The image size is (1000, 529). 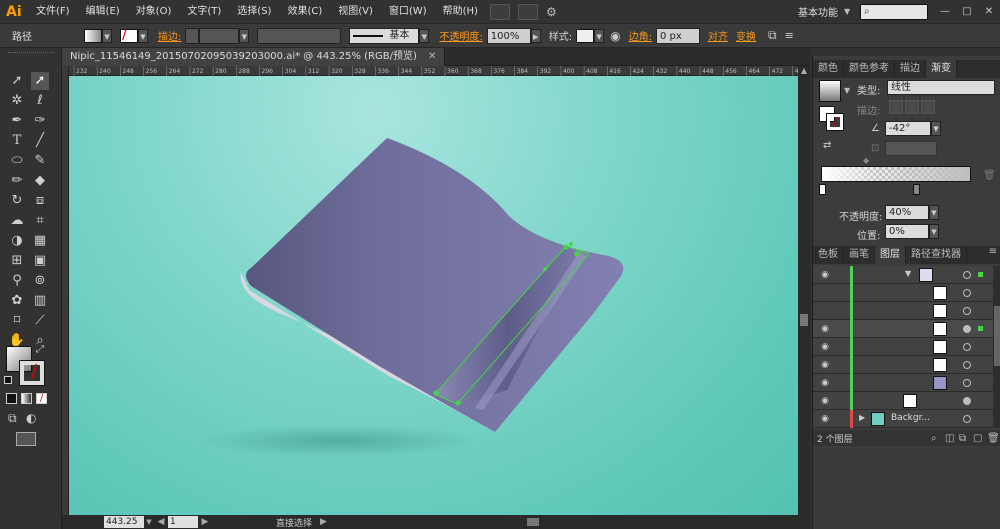 I want to click on gradient-preview-dropdown: ▼, so click(x=847, y=90).